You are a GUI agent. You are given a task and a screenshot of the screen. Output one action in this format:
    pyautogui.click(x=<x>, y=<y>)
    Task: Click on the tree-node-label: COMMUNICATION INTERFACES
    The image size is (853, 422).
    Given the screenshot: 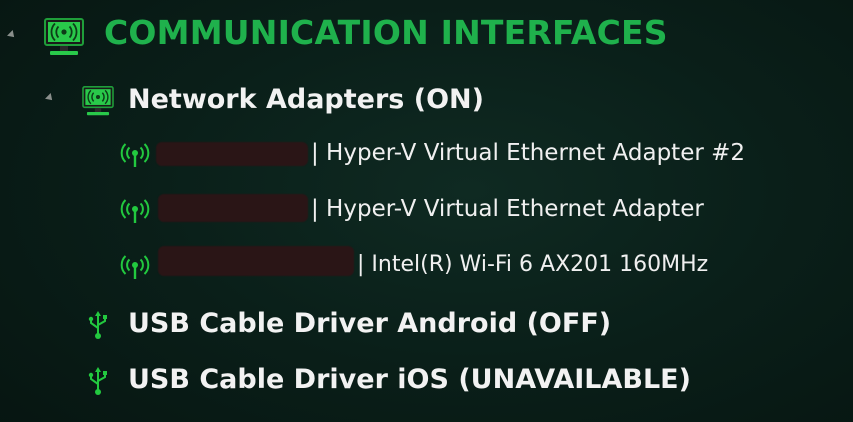 What is the action you would take?
    pyautogui.click(x=386, y=32)
    